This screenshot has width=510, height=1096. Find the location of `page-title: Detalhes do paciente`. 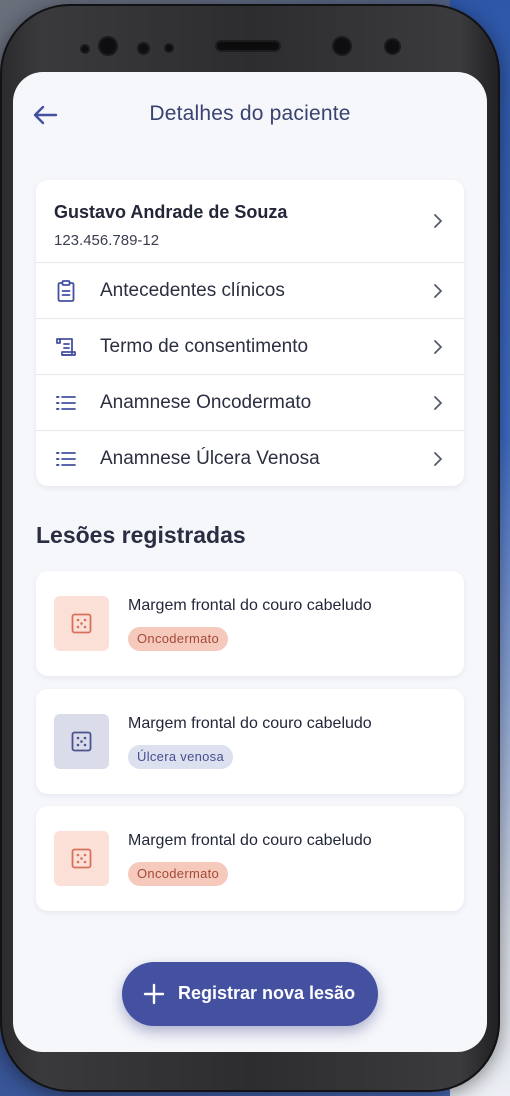

page-title: Detalhes do paciente is located at coordinates (250, 113).